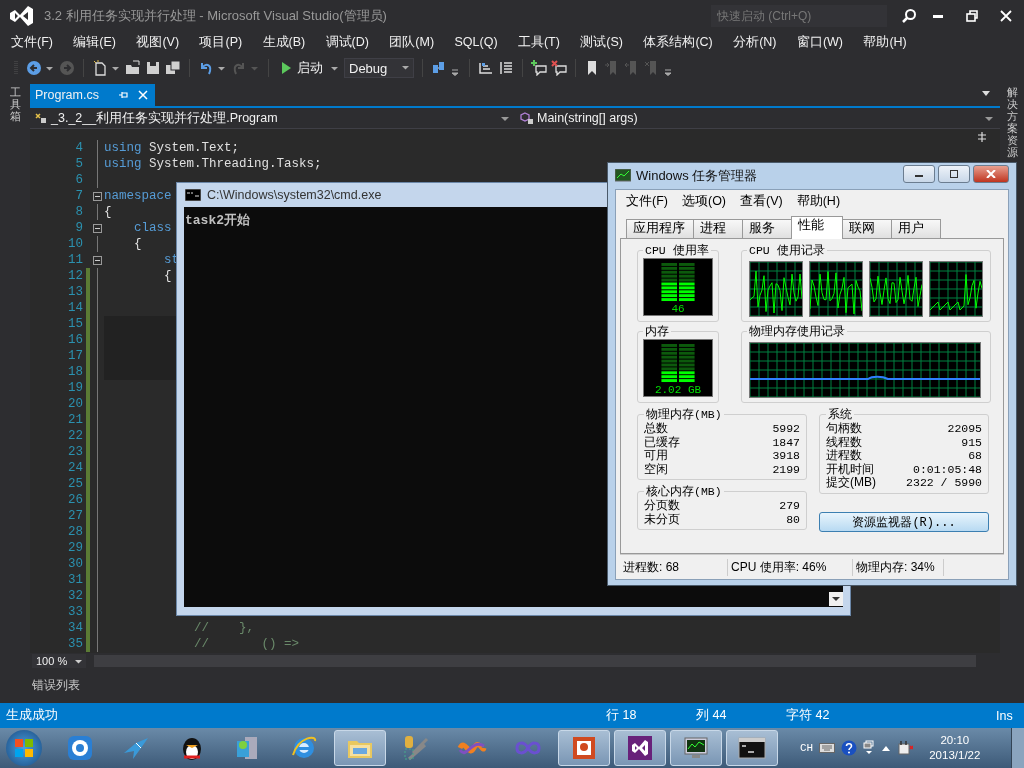 The width and height of the screenshot is (1024, 768). Describe the element at coordinates (678, 282) in the screenshot. I see `led-meter-drawing` at that location.